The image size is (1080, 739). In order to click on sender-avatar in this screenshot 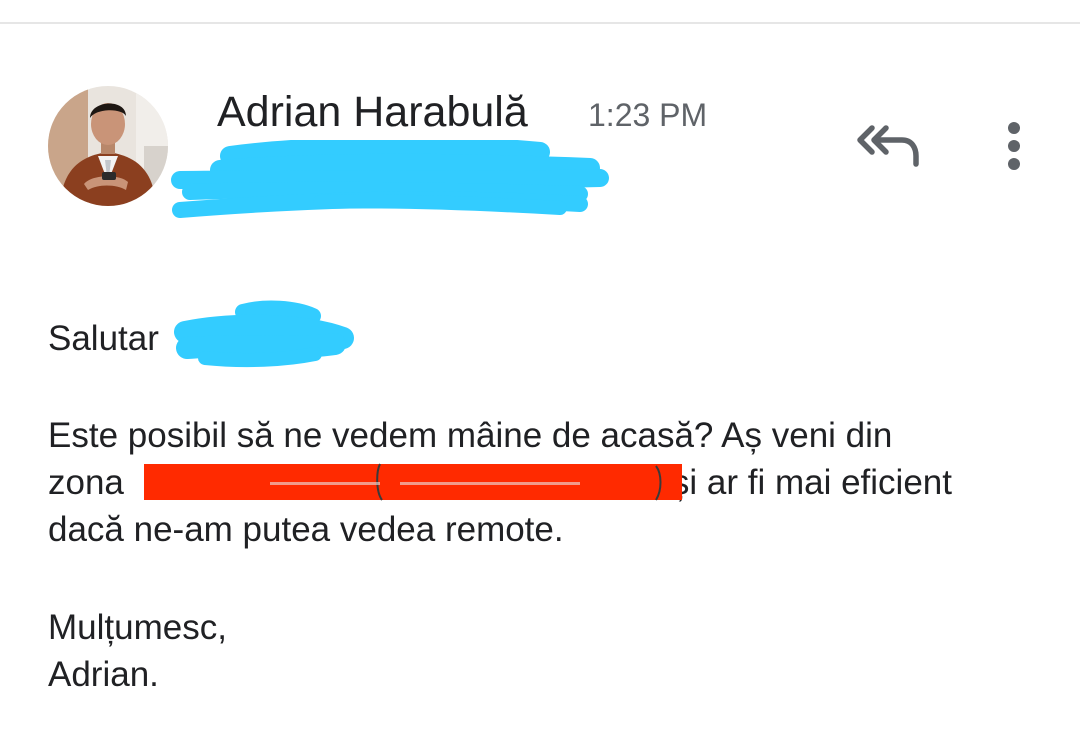, I will do `click(108, 146)`.